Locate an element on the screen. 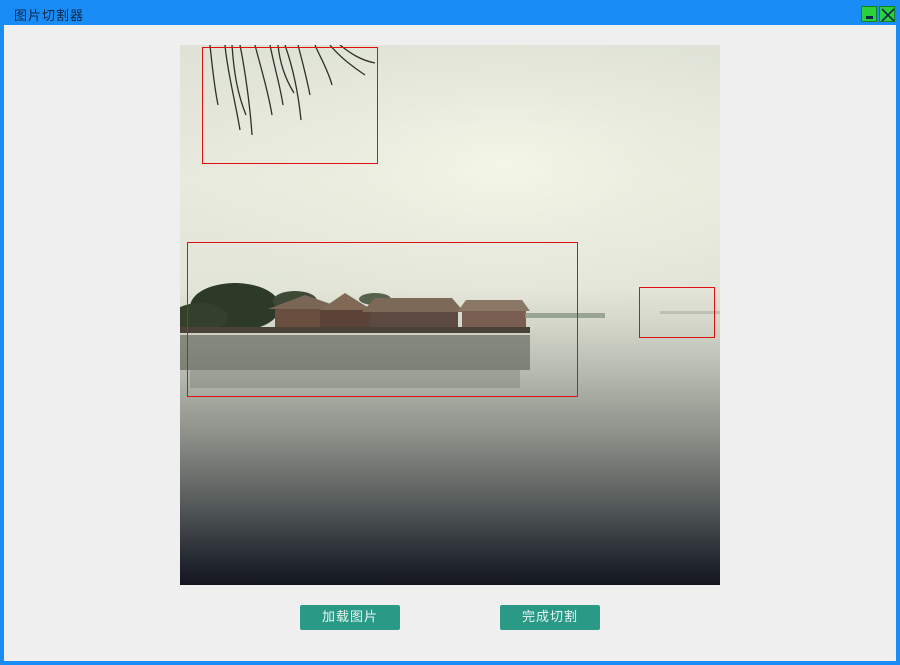  window-title: 图片切割器 is located at coordinates (49, 16).